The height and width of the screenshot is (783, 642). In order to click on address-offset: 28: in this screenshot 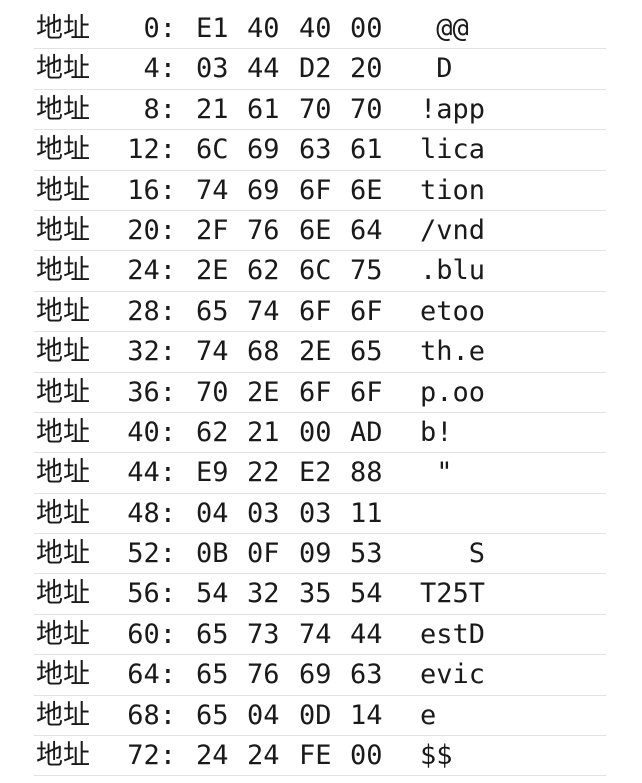, I will do `click(151, 311)`.